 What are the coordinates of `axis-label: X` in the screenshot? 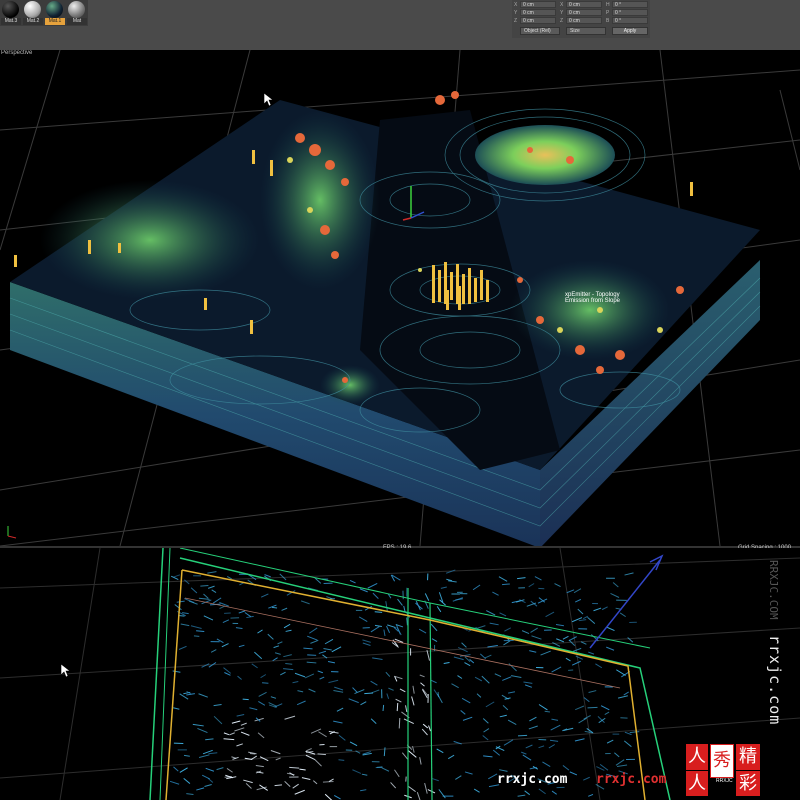 It's located at (516, 5).